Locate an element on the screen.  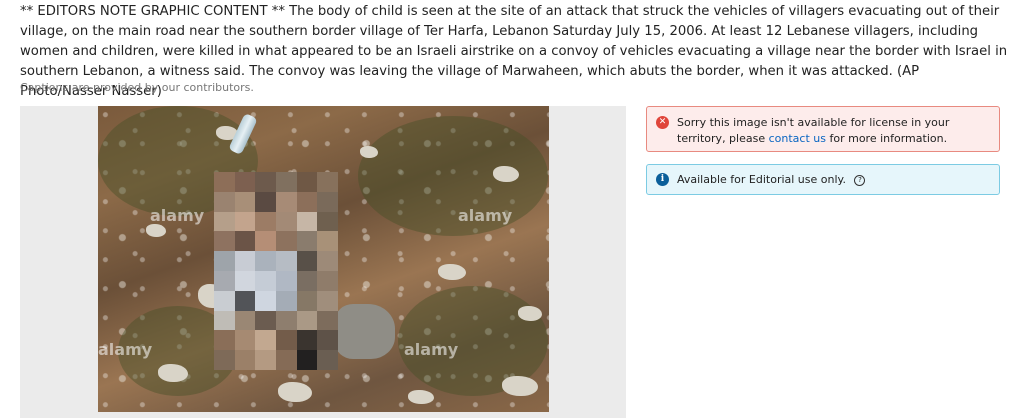
question-circle-icon: ? is located at coordinates (860, 180).